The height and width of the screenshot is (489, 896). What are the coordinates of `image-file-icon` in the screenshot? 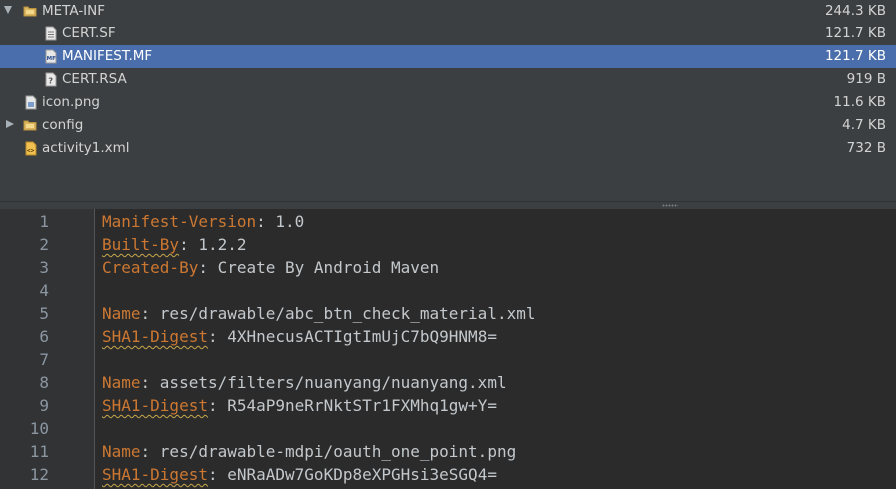 It's located at (31, 102).